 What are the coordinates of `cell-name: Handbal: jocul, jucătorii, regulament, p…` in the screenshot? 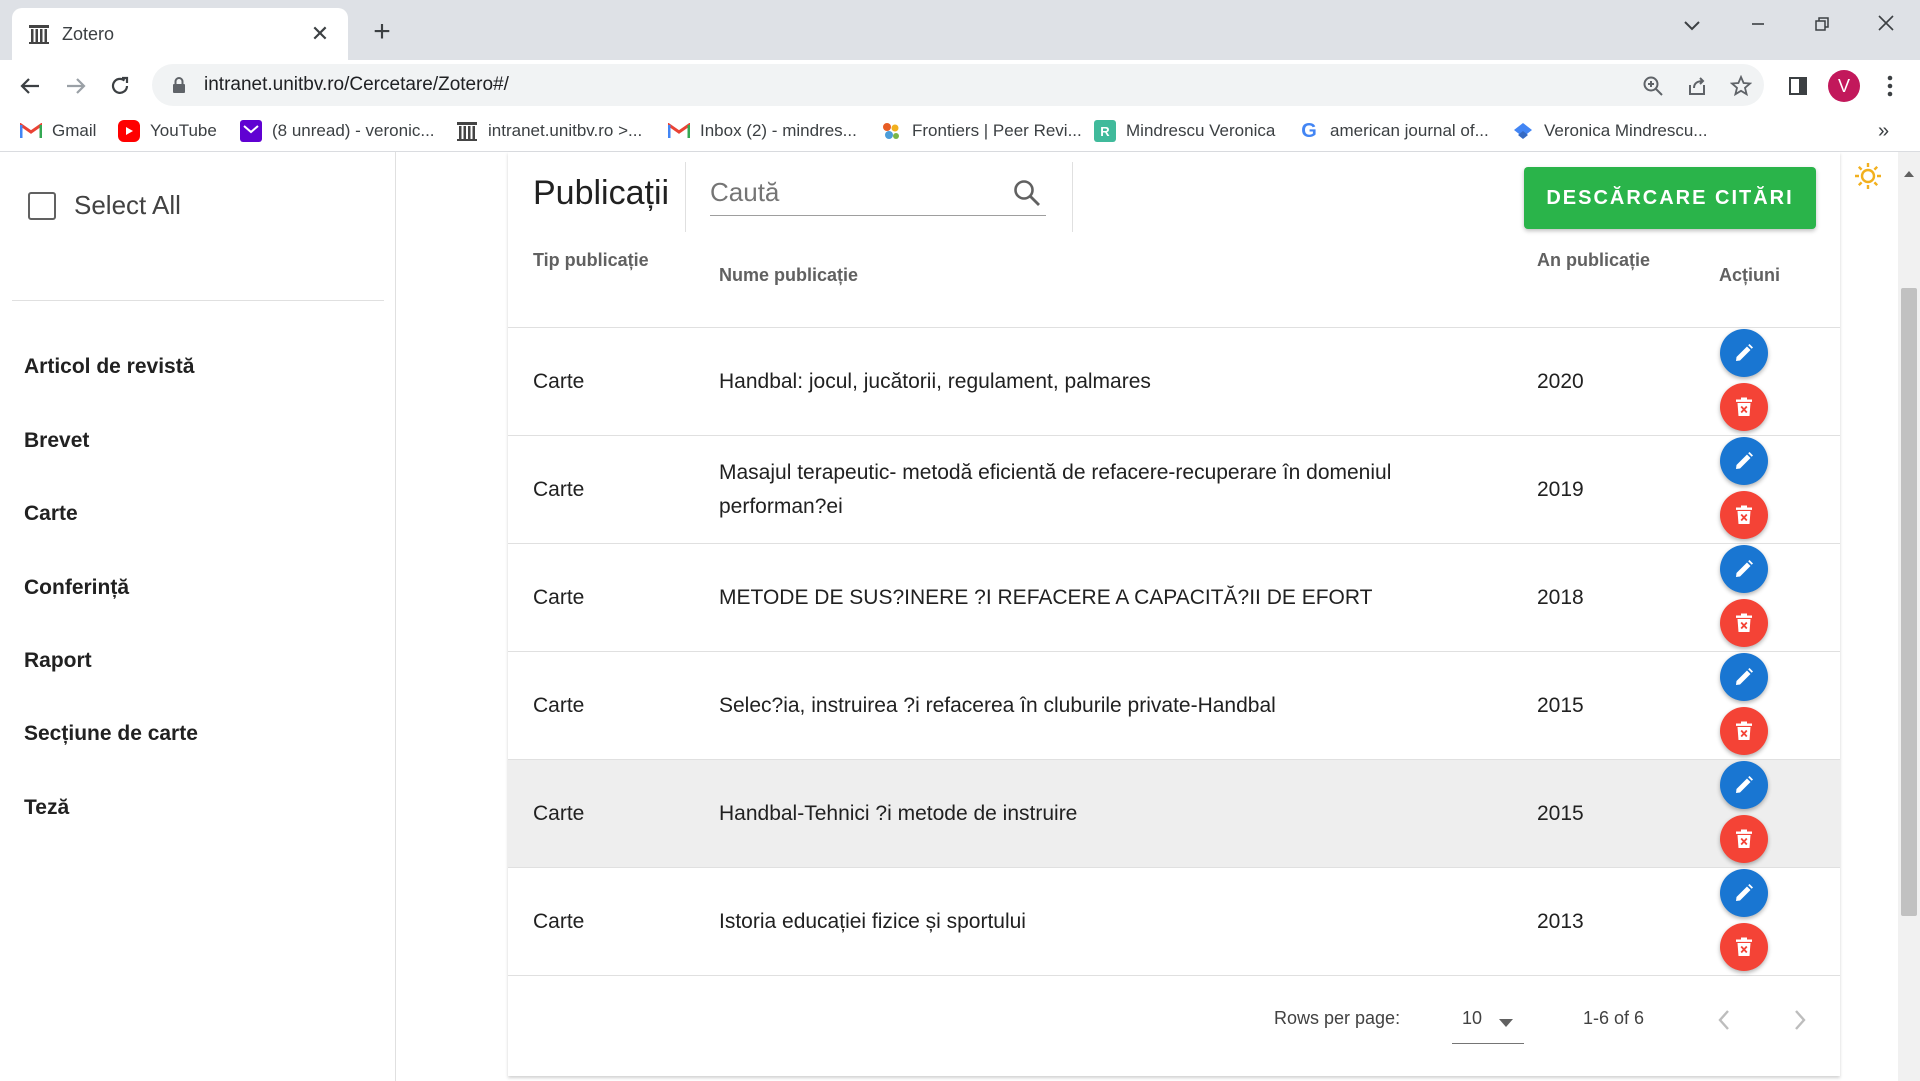 It's located at (935, 381).